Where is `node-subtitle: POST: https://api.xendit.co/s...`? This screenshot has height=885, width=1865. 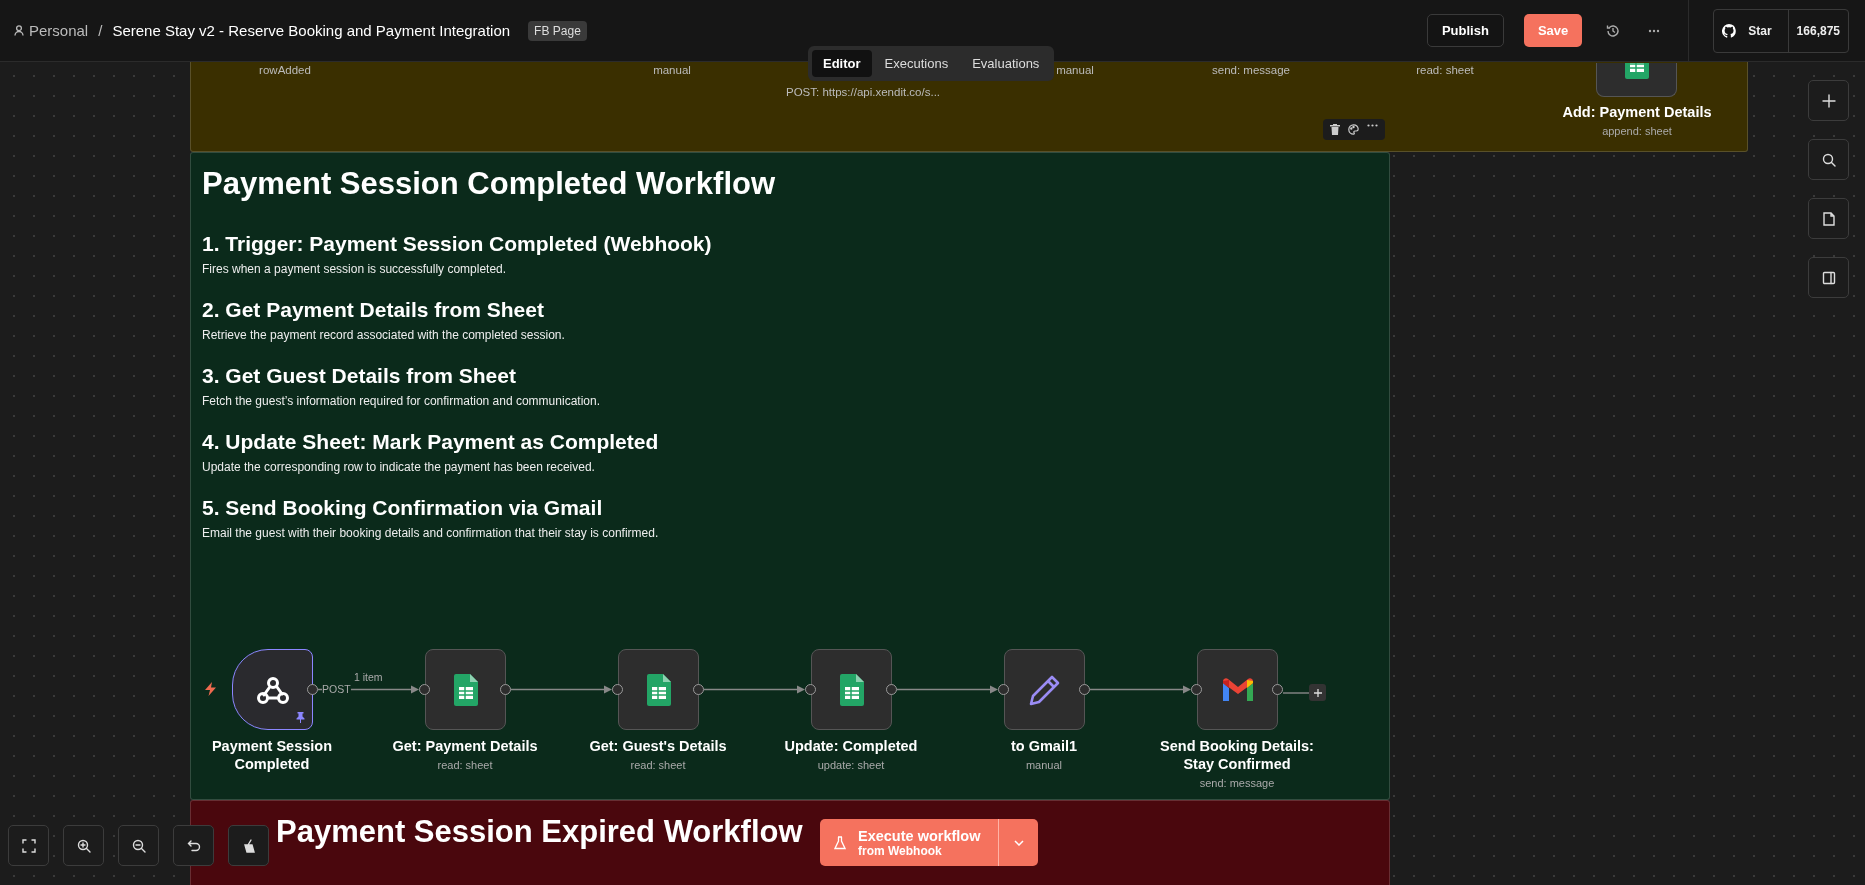 node-subtitle: POST: https://api.xendit.co/s... is located at coordinates (863, 92).